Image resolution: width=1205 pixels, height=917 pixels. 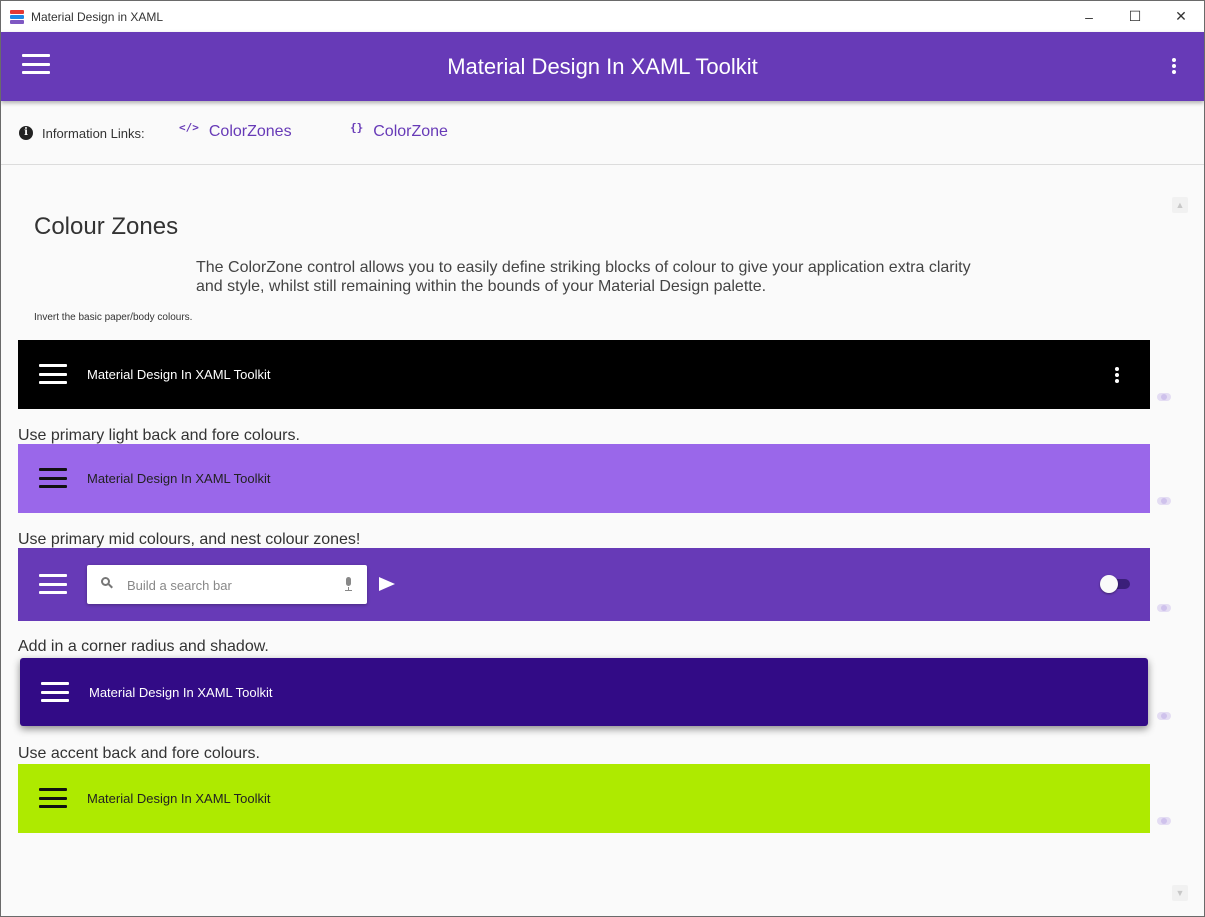 I want to click on scroll-down-arrow-icon: ▼, so click(x=1180, y=893).